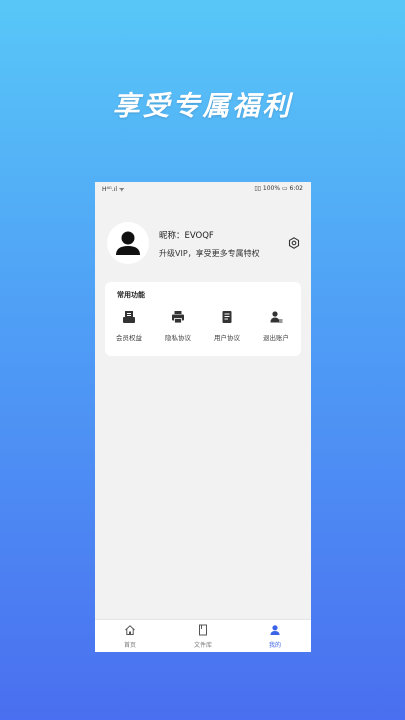  Describe the element at coordinates (129, 317) in the screenshot. I see `membership-icon` at that location.